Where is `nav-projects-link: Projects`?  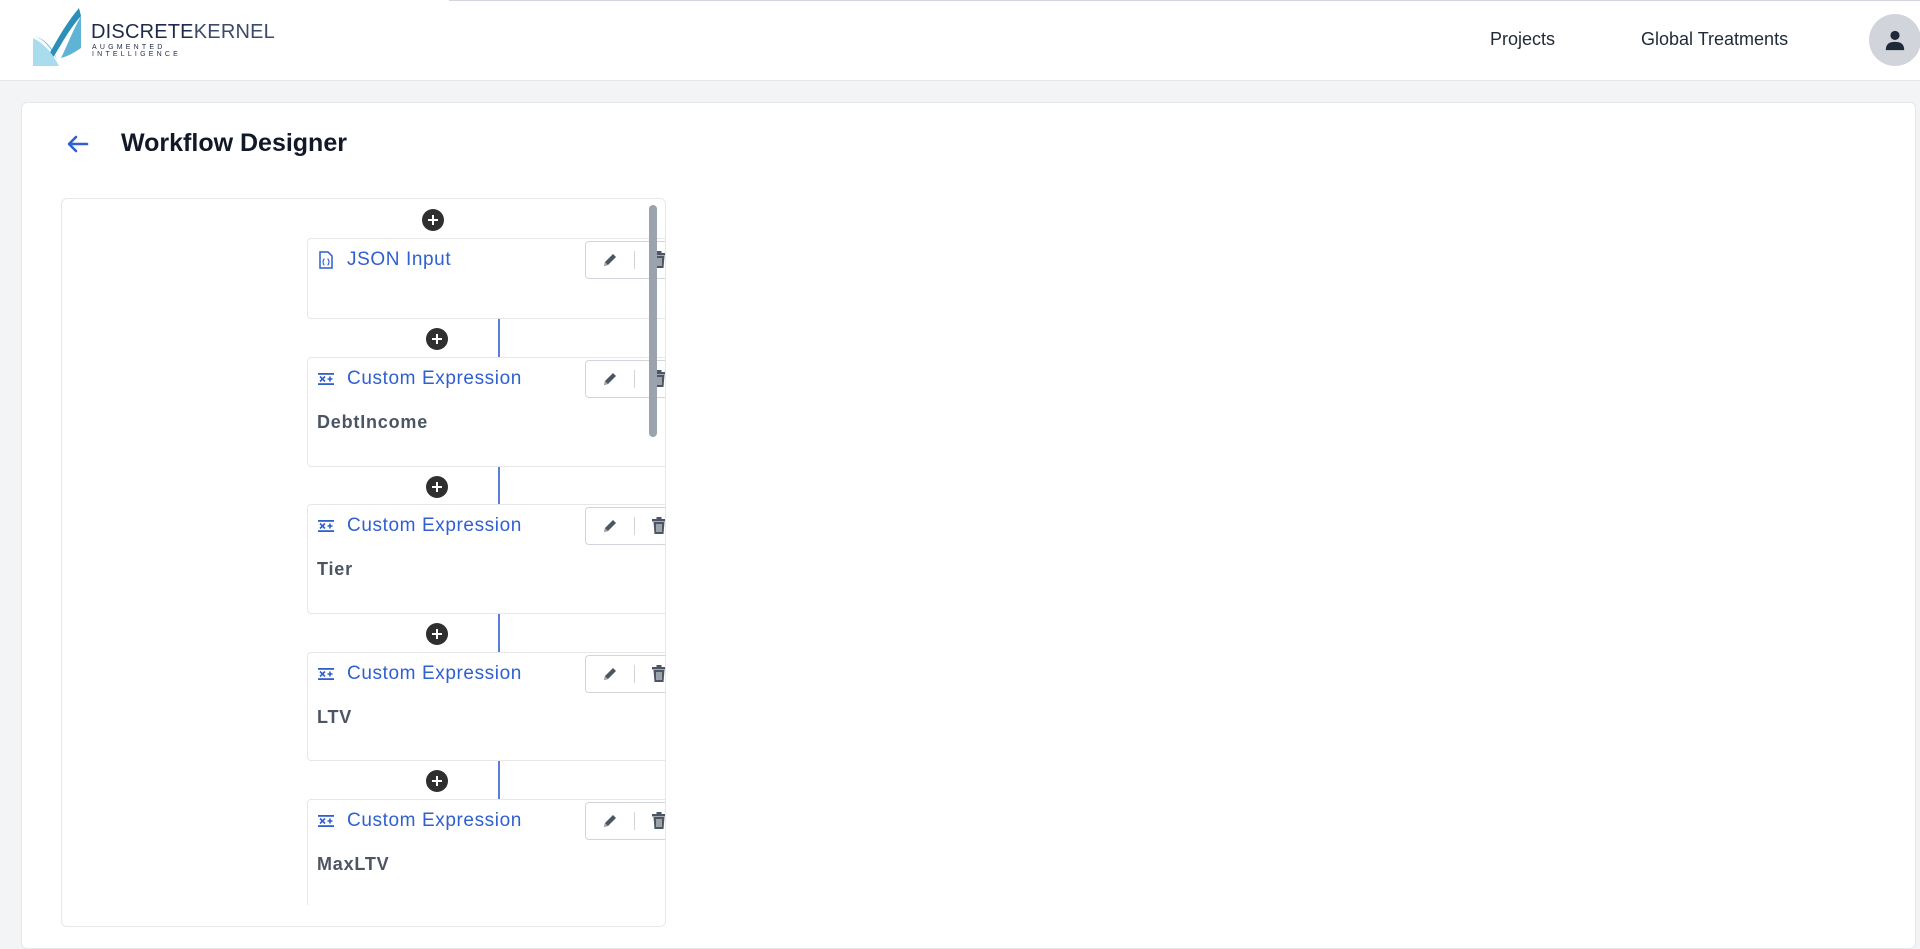
nav-projects-link: Projects is located at coordinates (1522, 39).